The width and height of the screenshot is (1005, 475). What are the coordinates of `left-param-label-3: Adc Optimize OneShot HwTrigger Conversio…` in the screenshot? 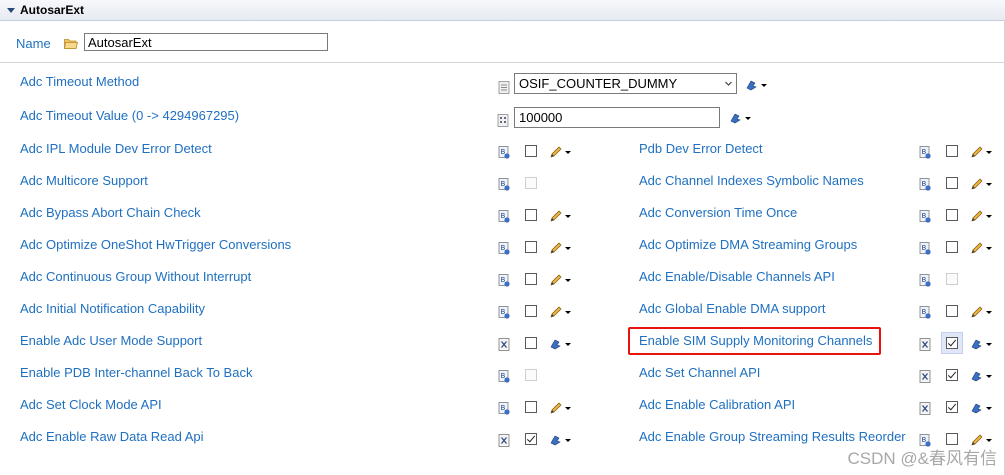 It's located at (156, 244).